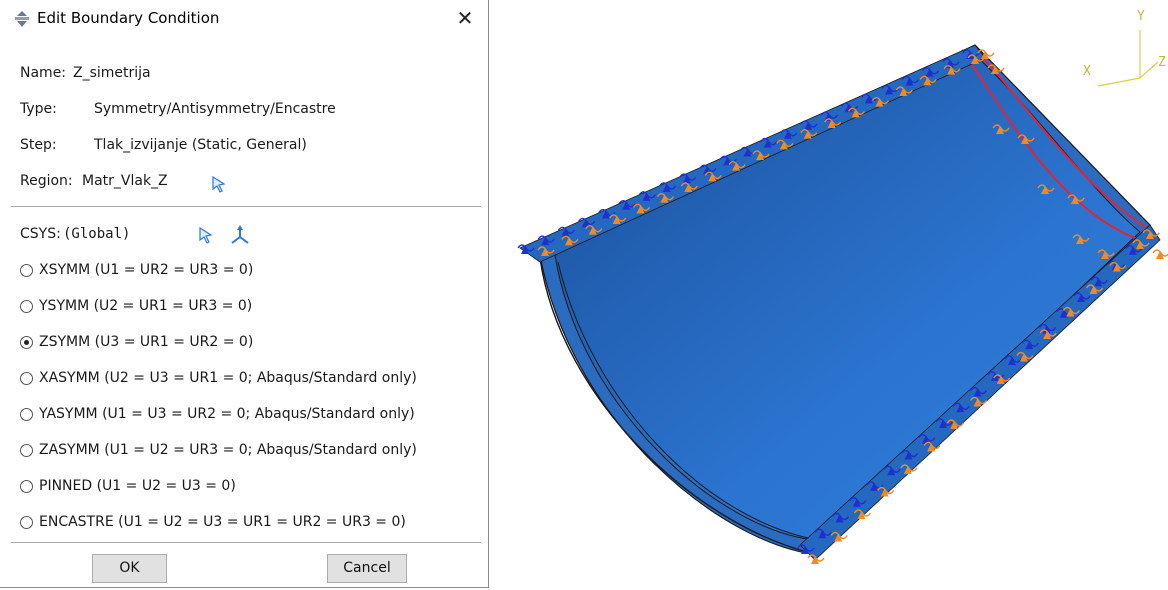  I want to click on axis-z-label: Z, so click(1162, 62).